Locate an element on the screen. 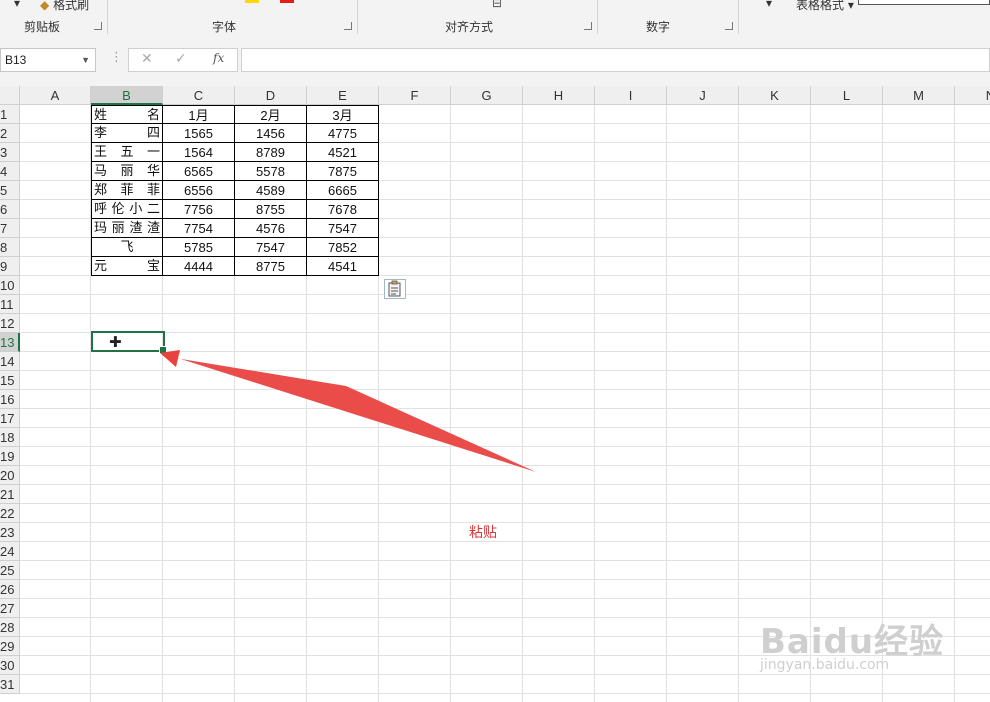 Image resolution: width=990 pixels, height=702 pixels. watermark-url: jingyan.baidu.com is located at coordinates (825, 665).